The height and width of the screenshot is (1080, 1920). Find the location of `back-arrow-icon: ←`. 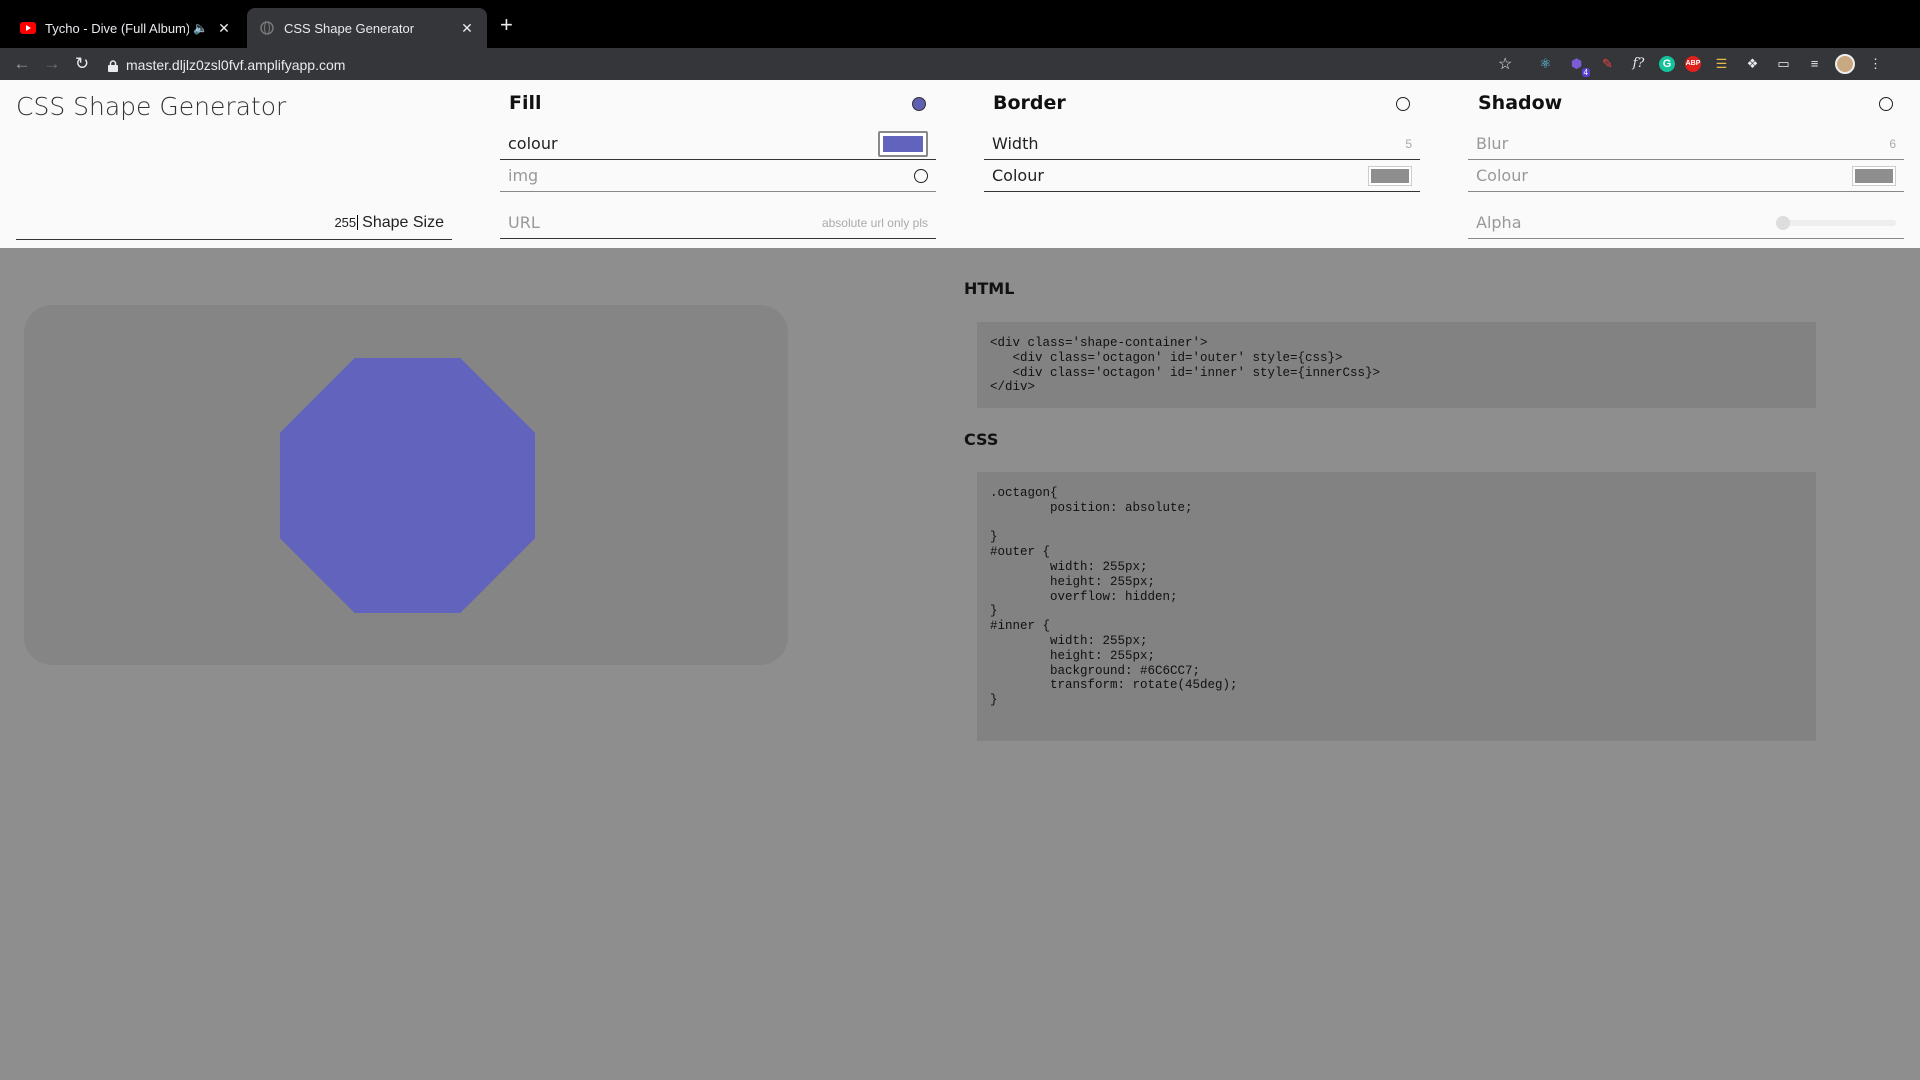

back-arrow-icon: ← is located at coordinates (22, 64).